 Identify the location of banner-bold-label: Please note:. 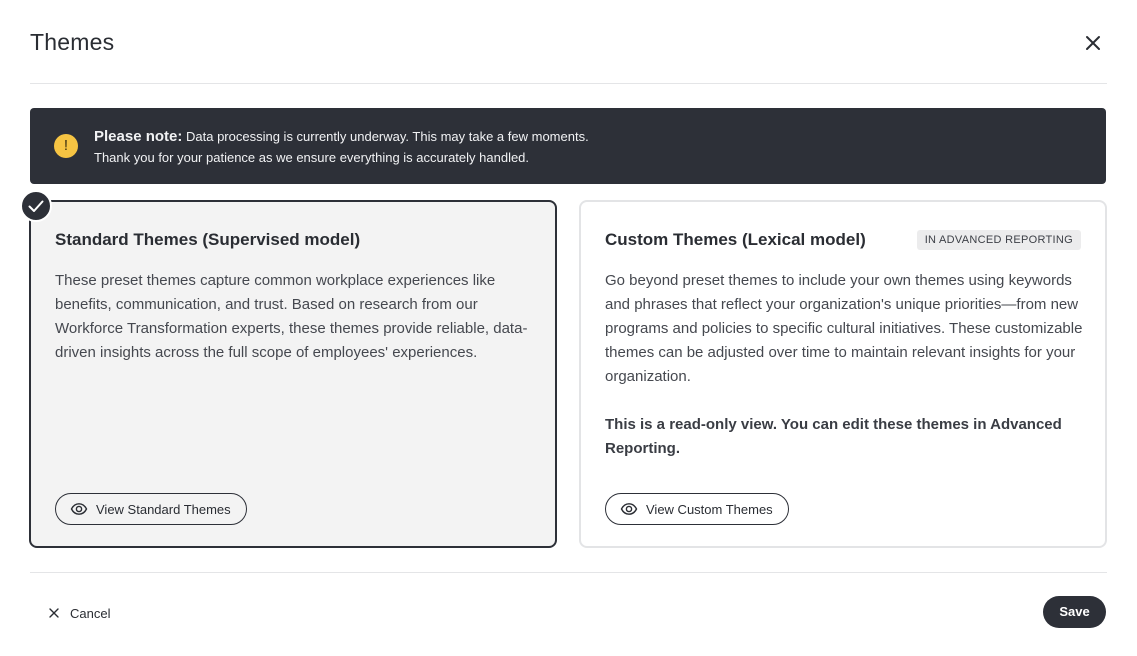
(138, 136).